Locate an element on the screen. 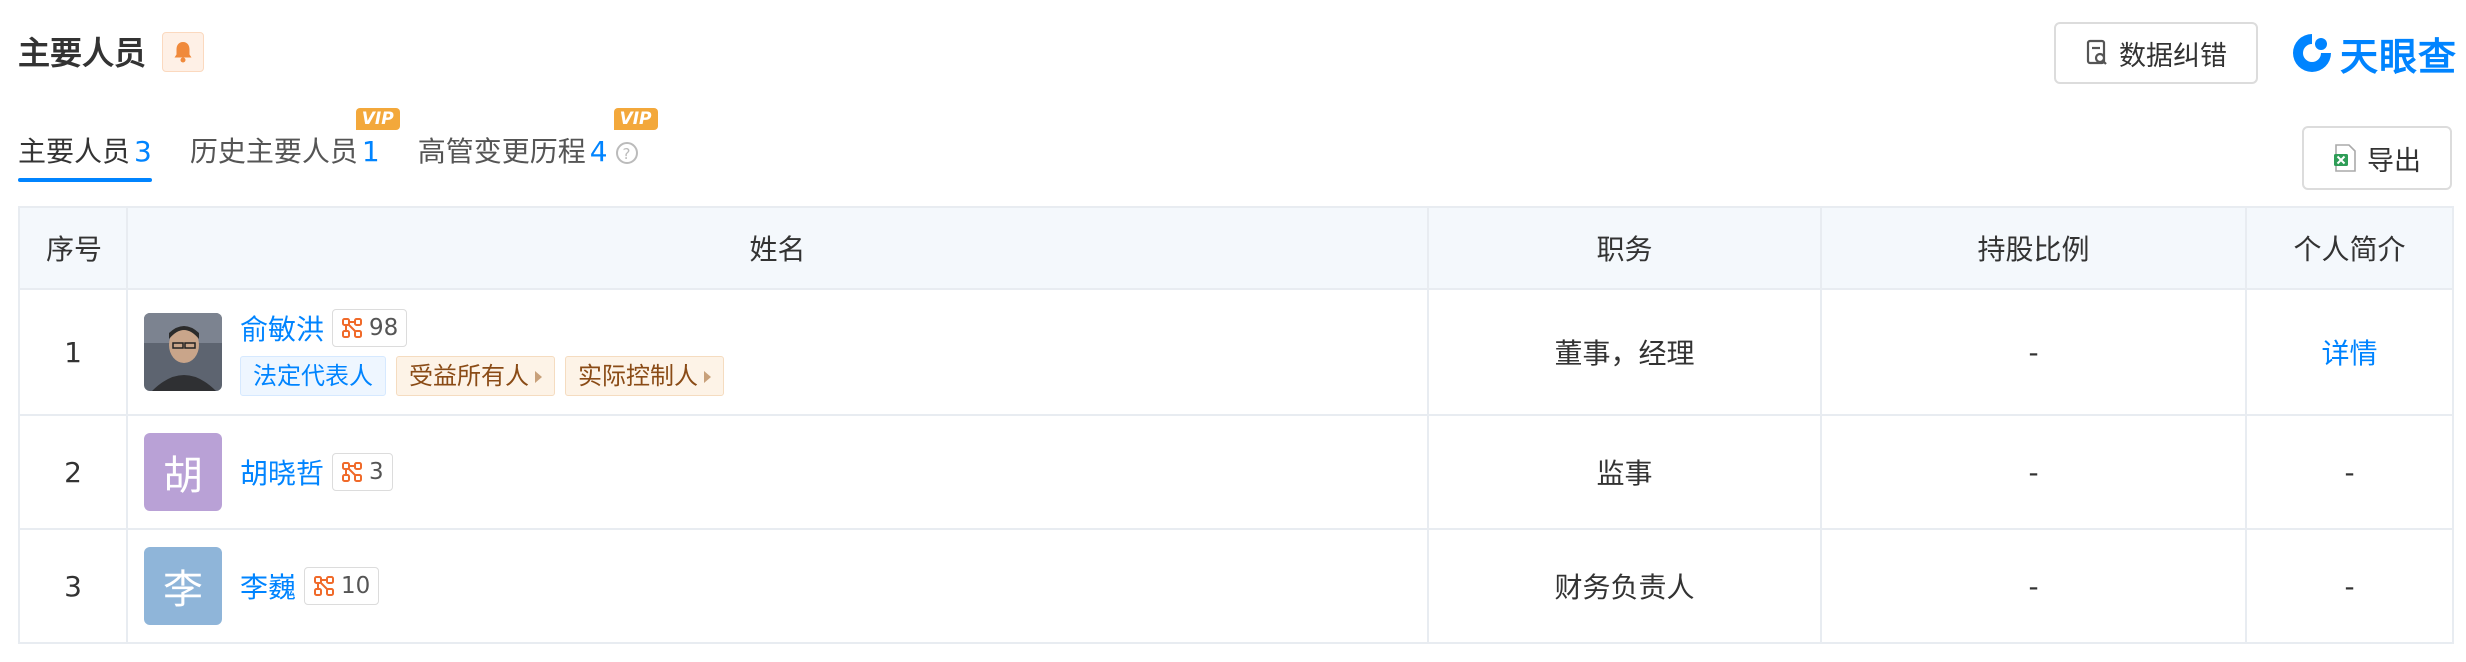  tab-executive-changes: 高管变更历程 4? VIP is located at coordinates (537, 145).